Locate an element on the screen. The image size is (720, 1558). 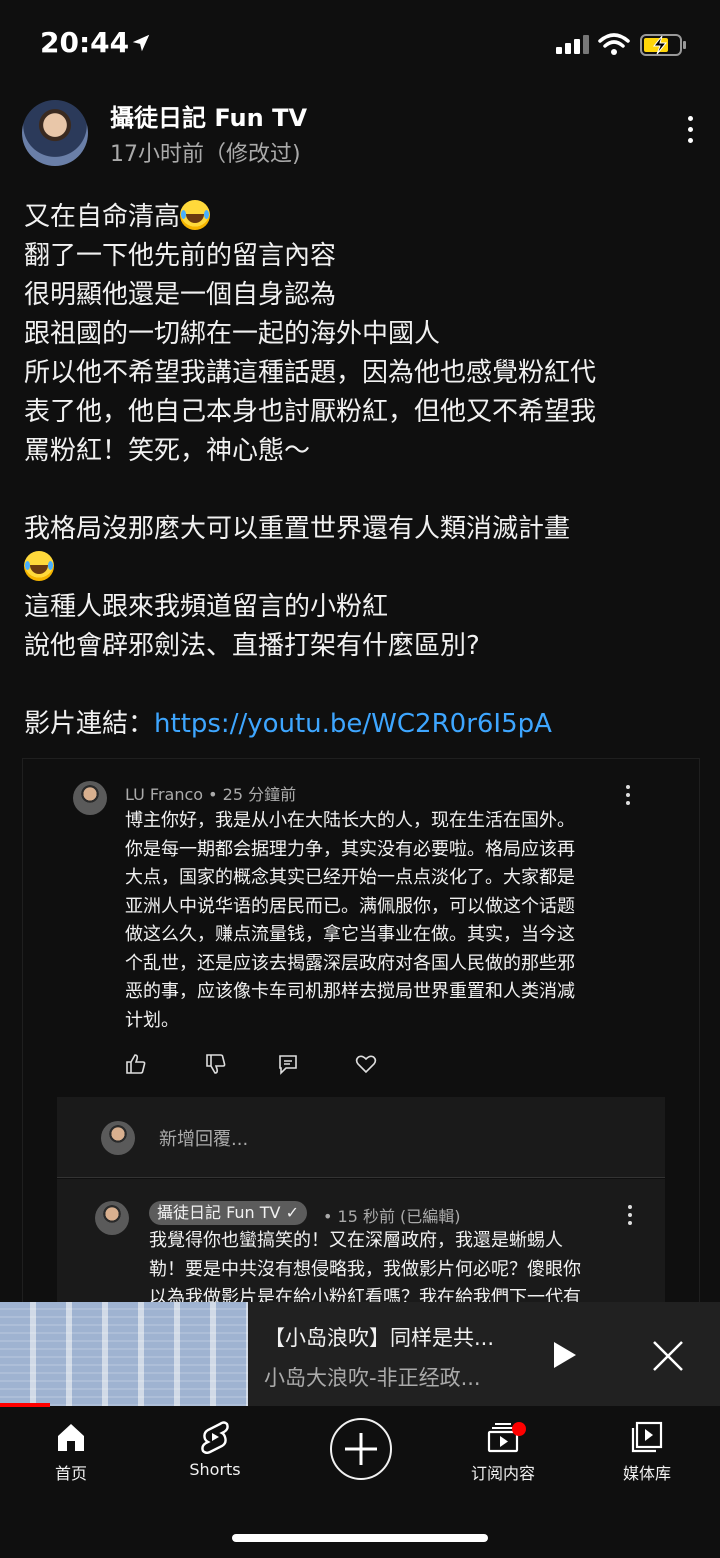
create-button is located at coordinates (361, 1449).